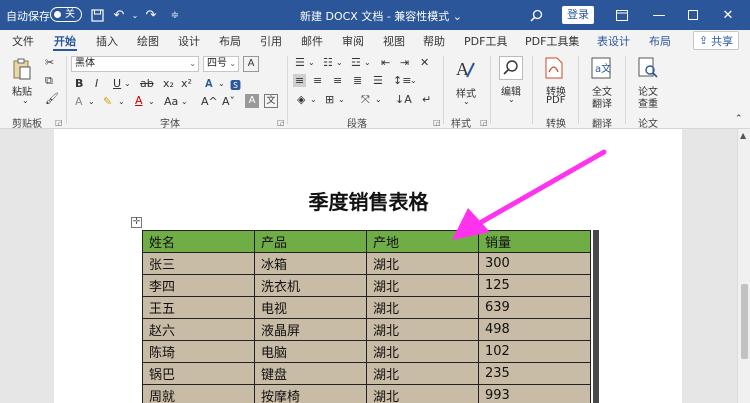  What do you see at coordinates (541, 188) in the screenshot?
I see `annotation-arrow-shaft` at bounding box center [541, 188].